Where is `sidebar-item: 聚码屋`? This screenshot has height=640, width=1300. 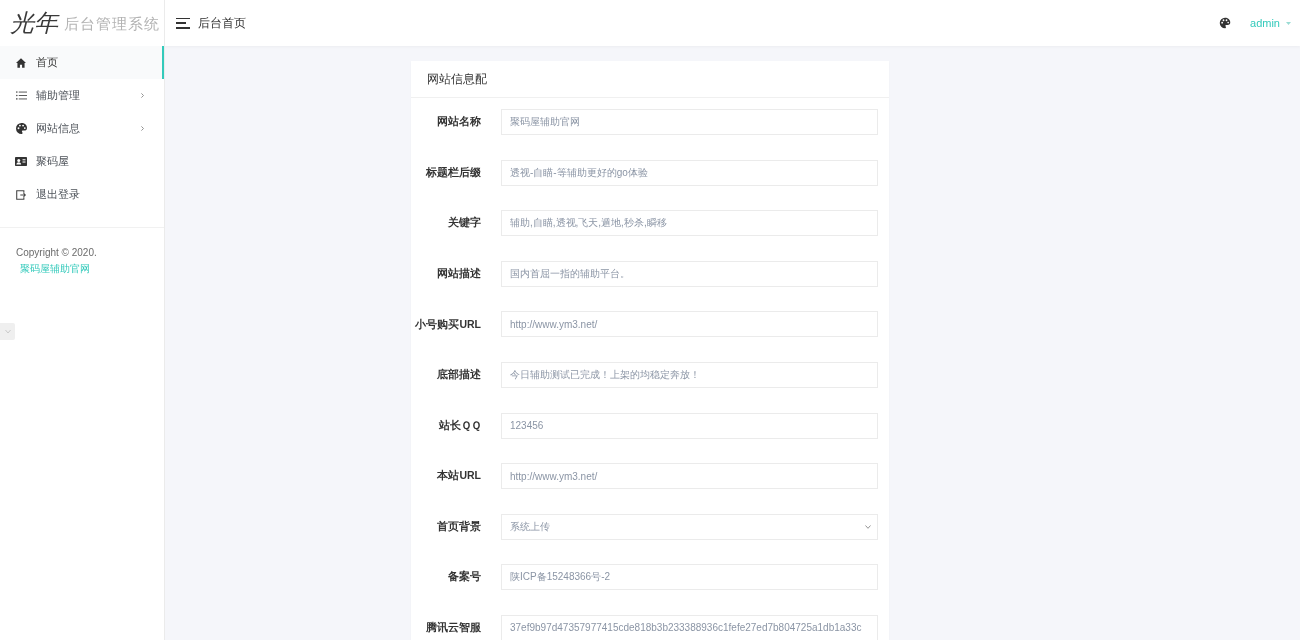 sidebar-item: 聚码屋 is located at coordinates (82, 161).